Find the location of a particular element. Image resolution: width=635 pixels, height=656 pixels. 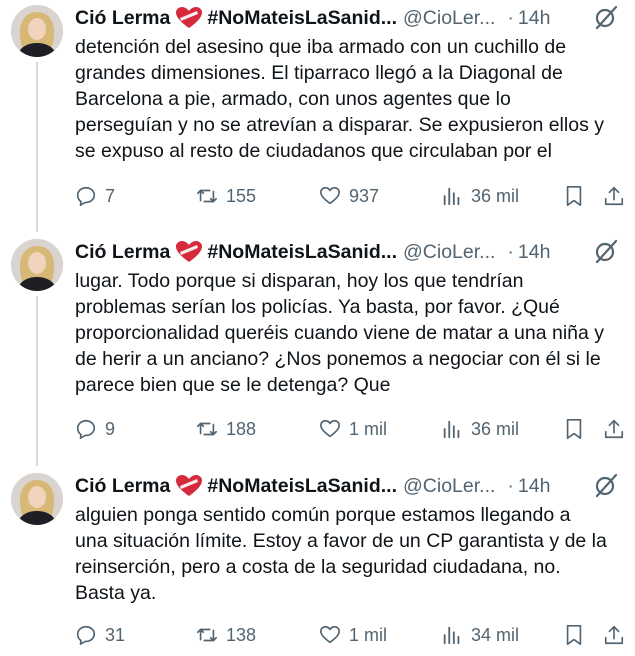

repost-button: 138 is located at coordinates (226, 635).